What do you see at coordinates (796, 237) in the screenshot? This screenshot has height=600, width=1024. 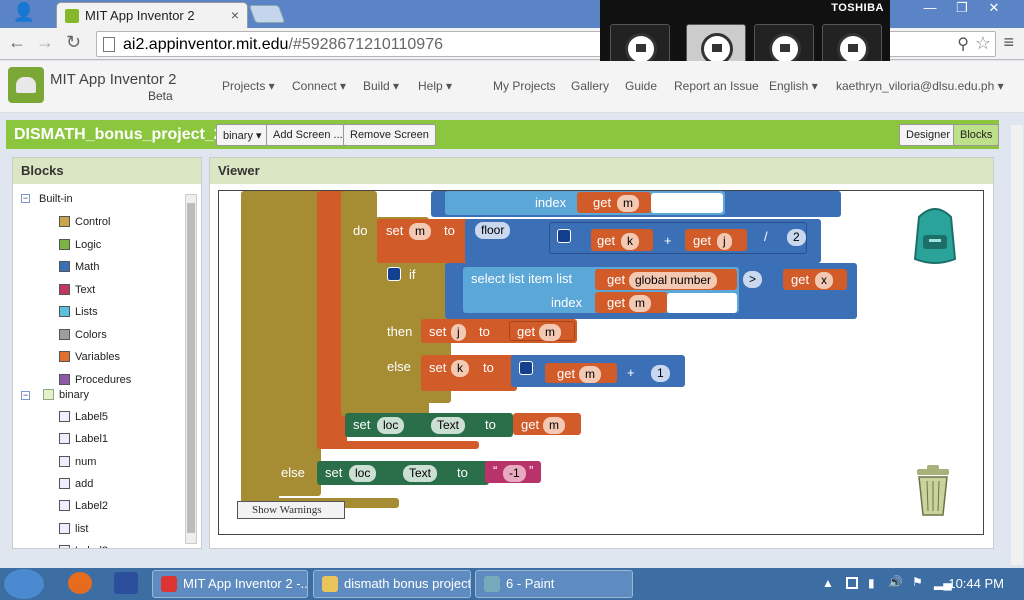 I see `number-field: 2` at bounding box center [796, 237].